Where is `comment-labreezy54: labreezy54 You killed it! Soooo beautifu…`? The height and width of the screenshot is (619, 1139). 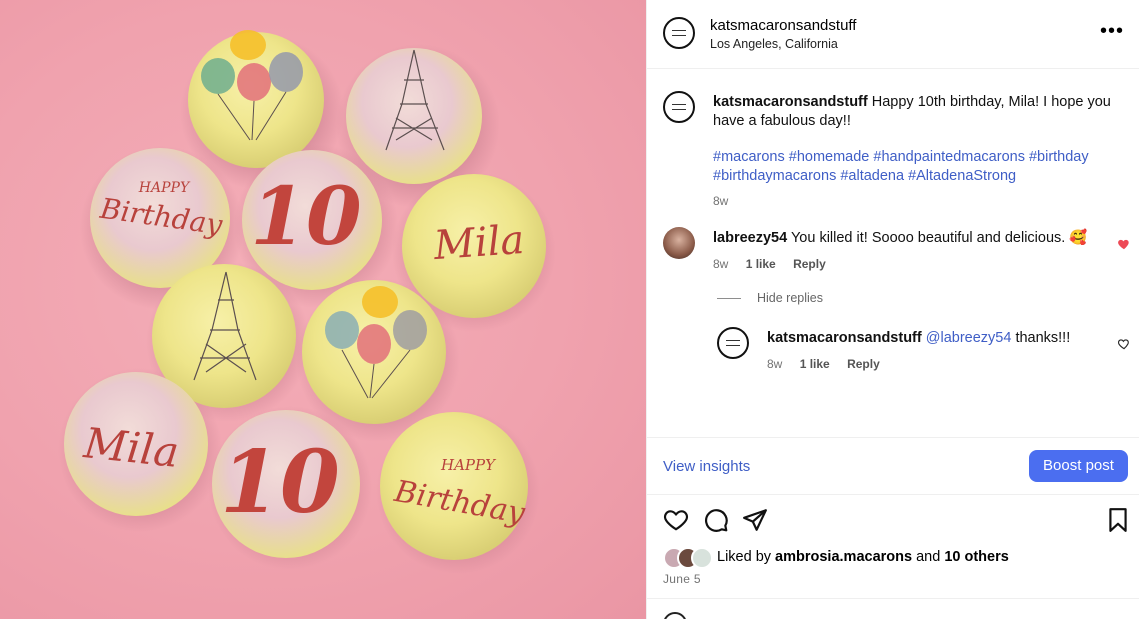
comment-labreezy54: labreezy54 You killed it! Soooo beautifu… is located at coordinates (898, 252).